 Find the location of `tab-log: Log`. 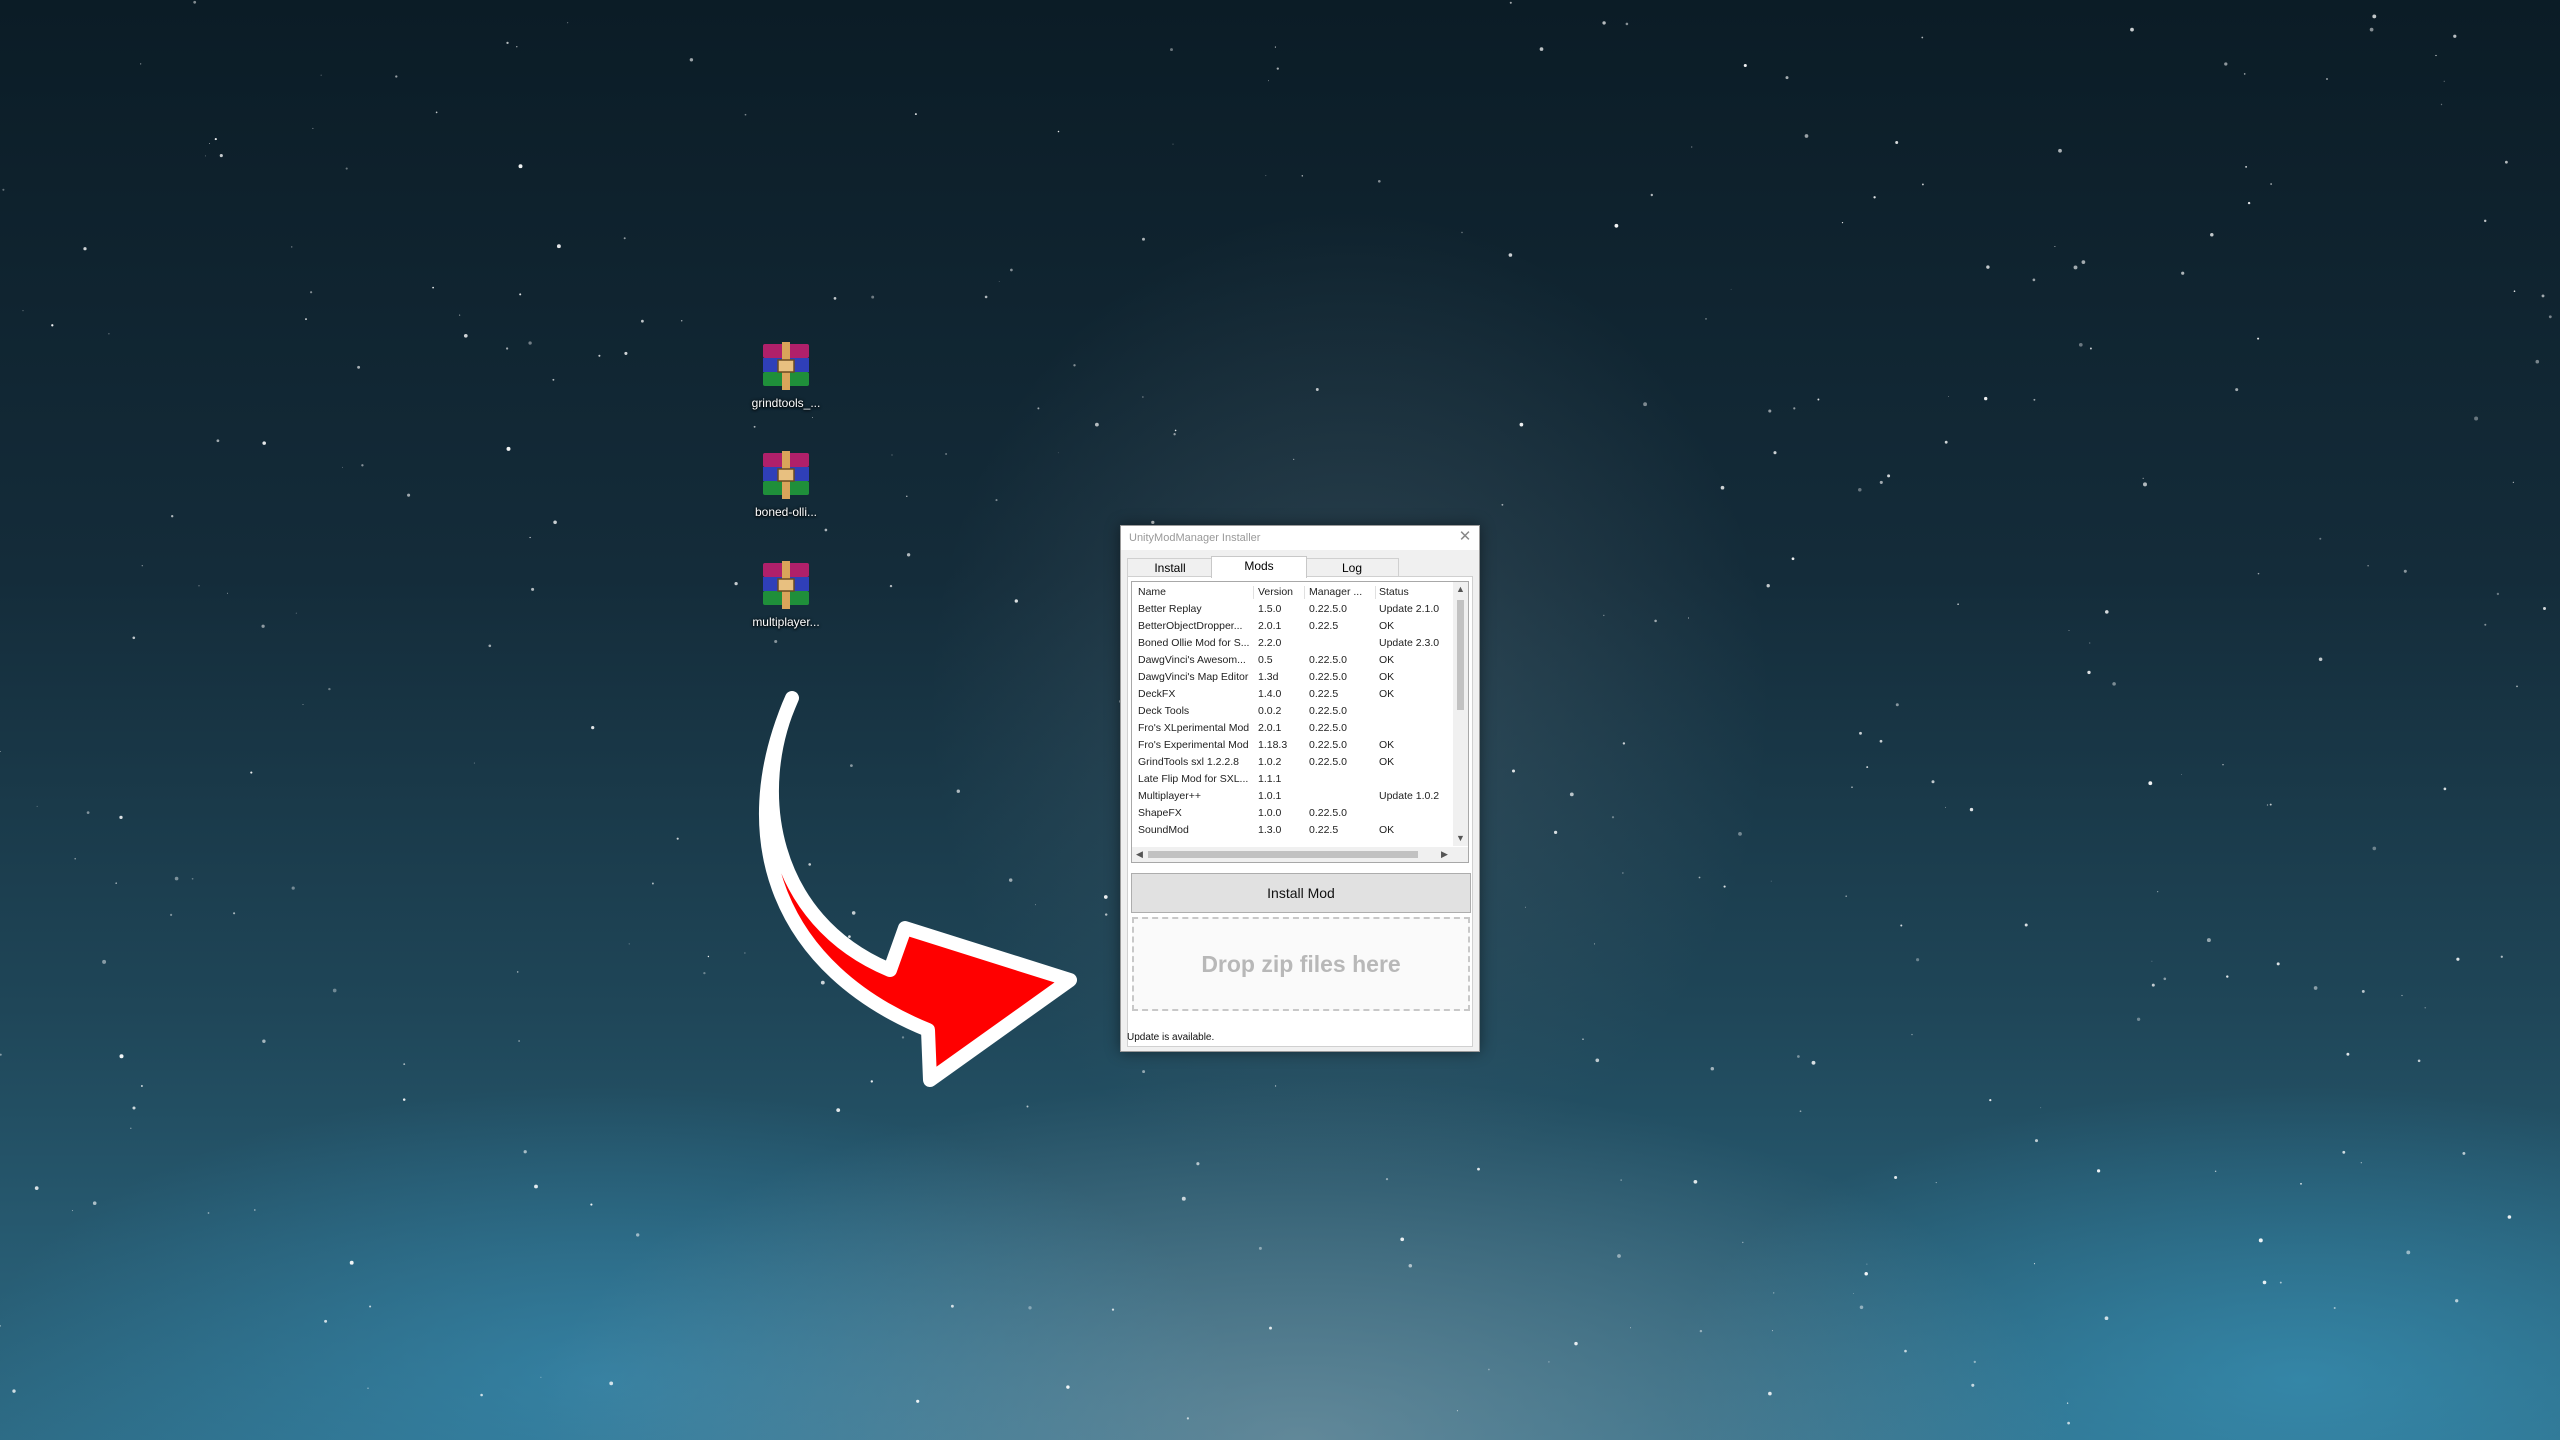

tab-log: Log is located at coordinates (1352, 567).